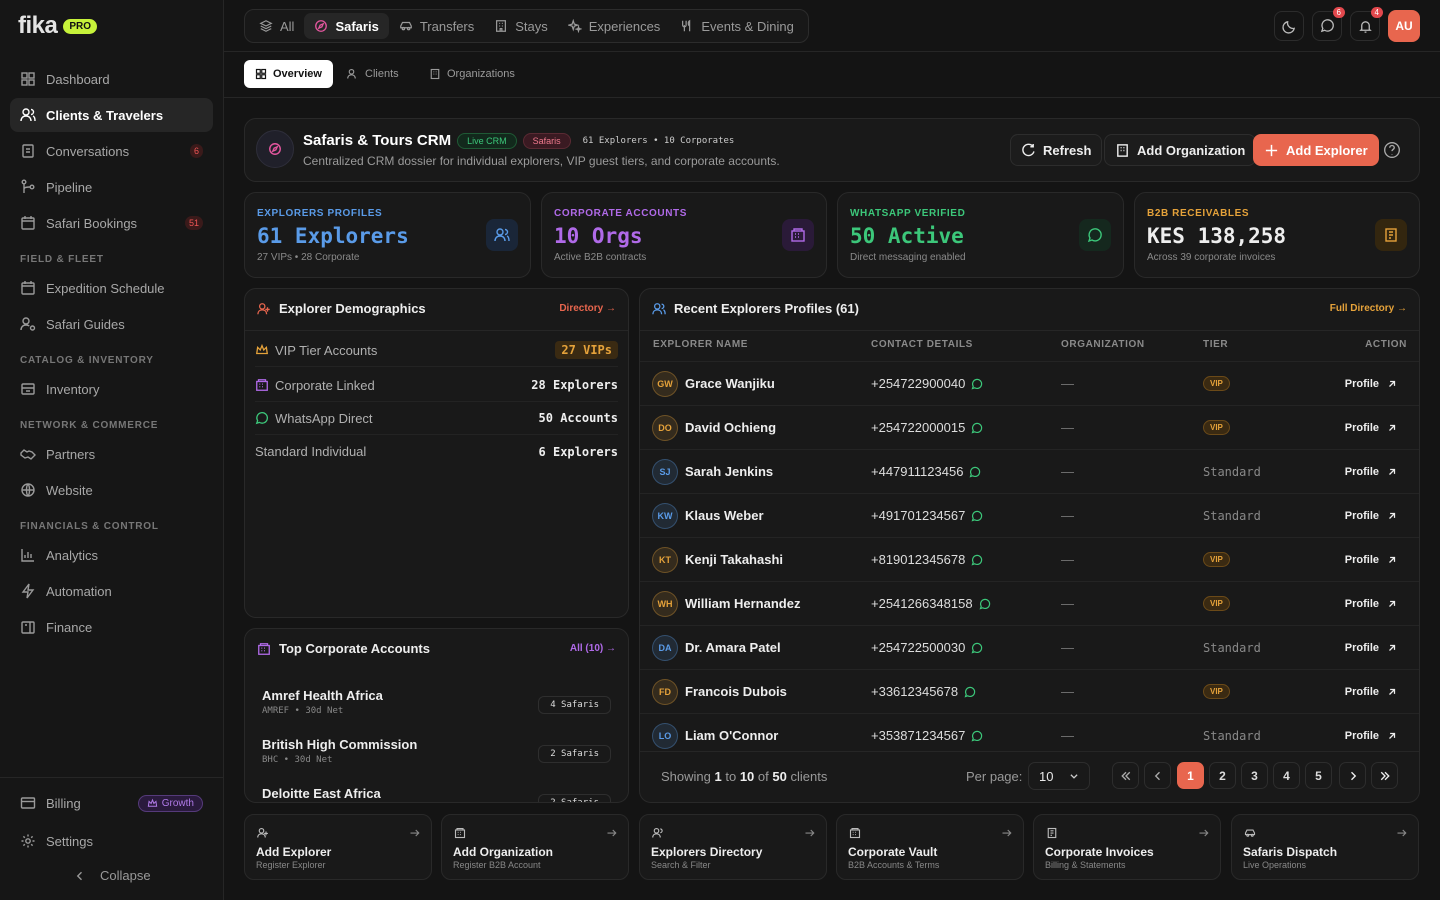 The height and width of the screenshot is (900, 1440). I want to click on quick-action-card: Safaris Dispatch Live Operations, so click(1325, 847).